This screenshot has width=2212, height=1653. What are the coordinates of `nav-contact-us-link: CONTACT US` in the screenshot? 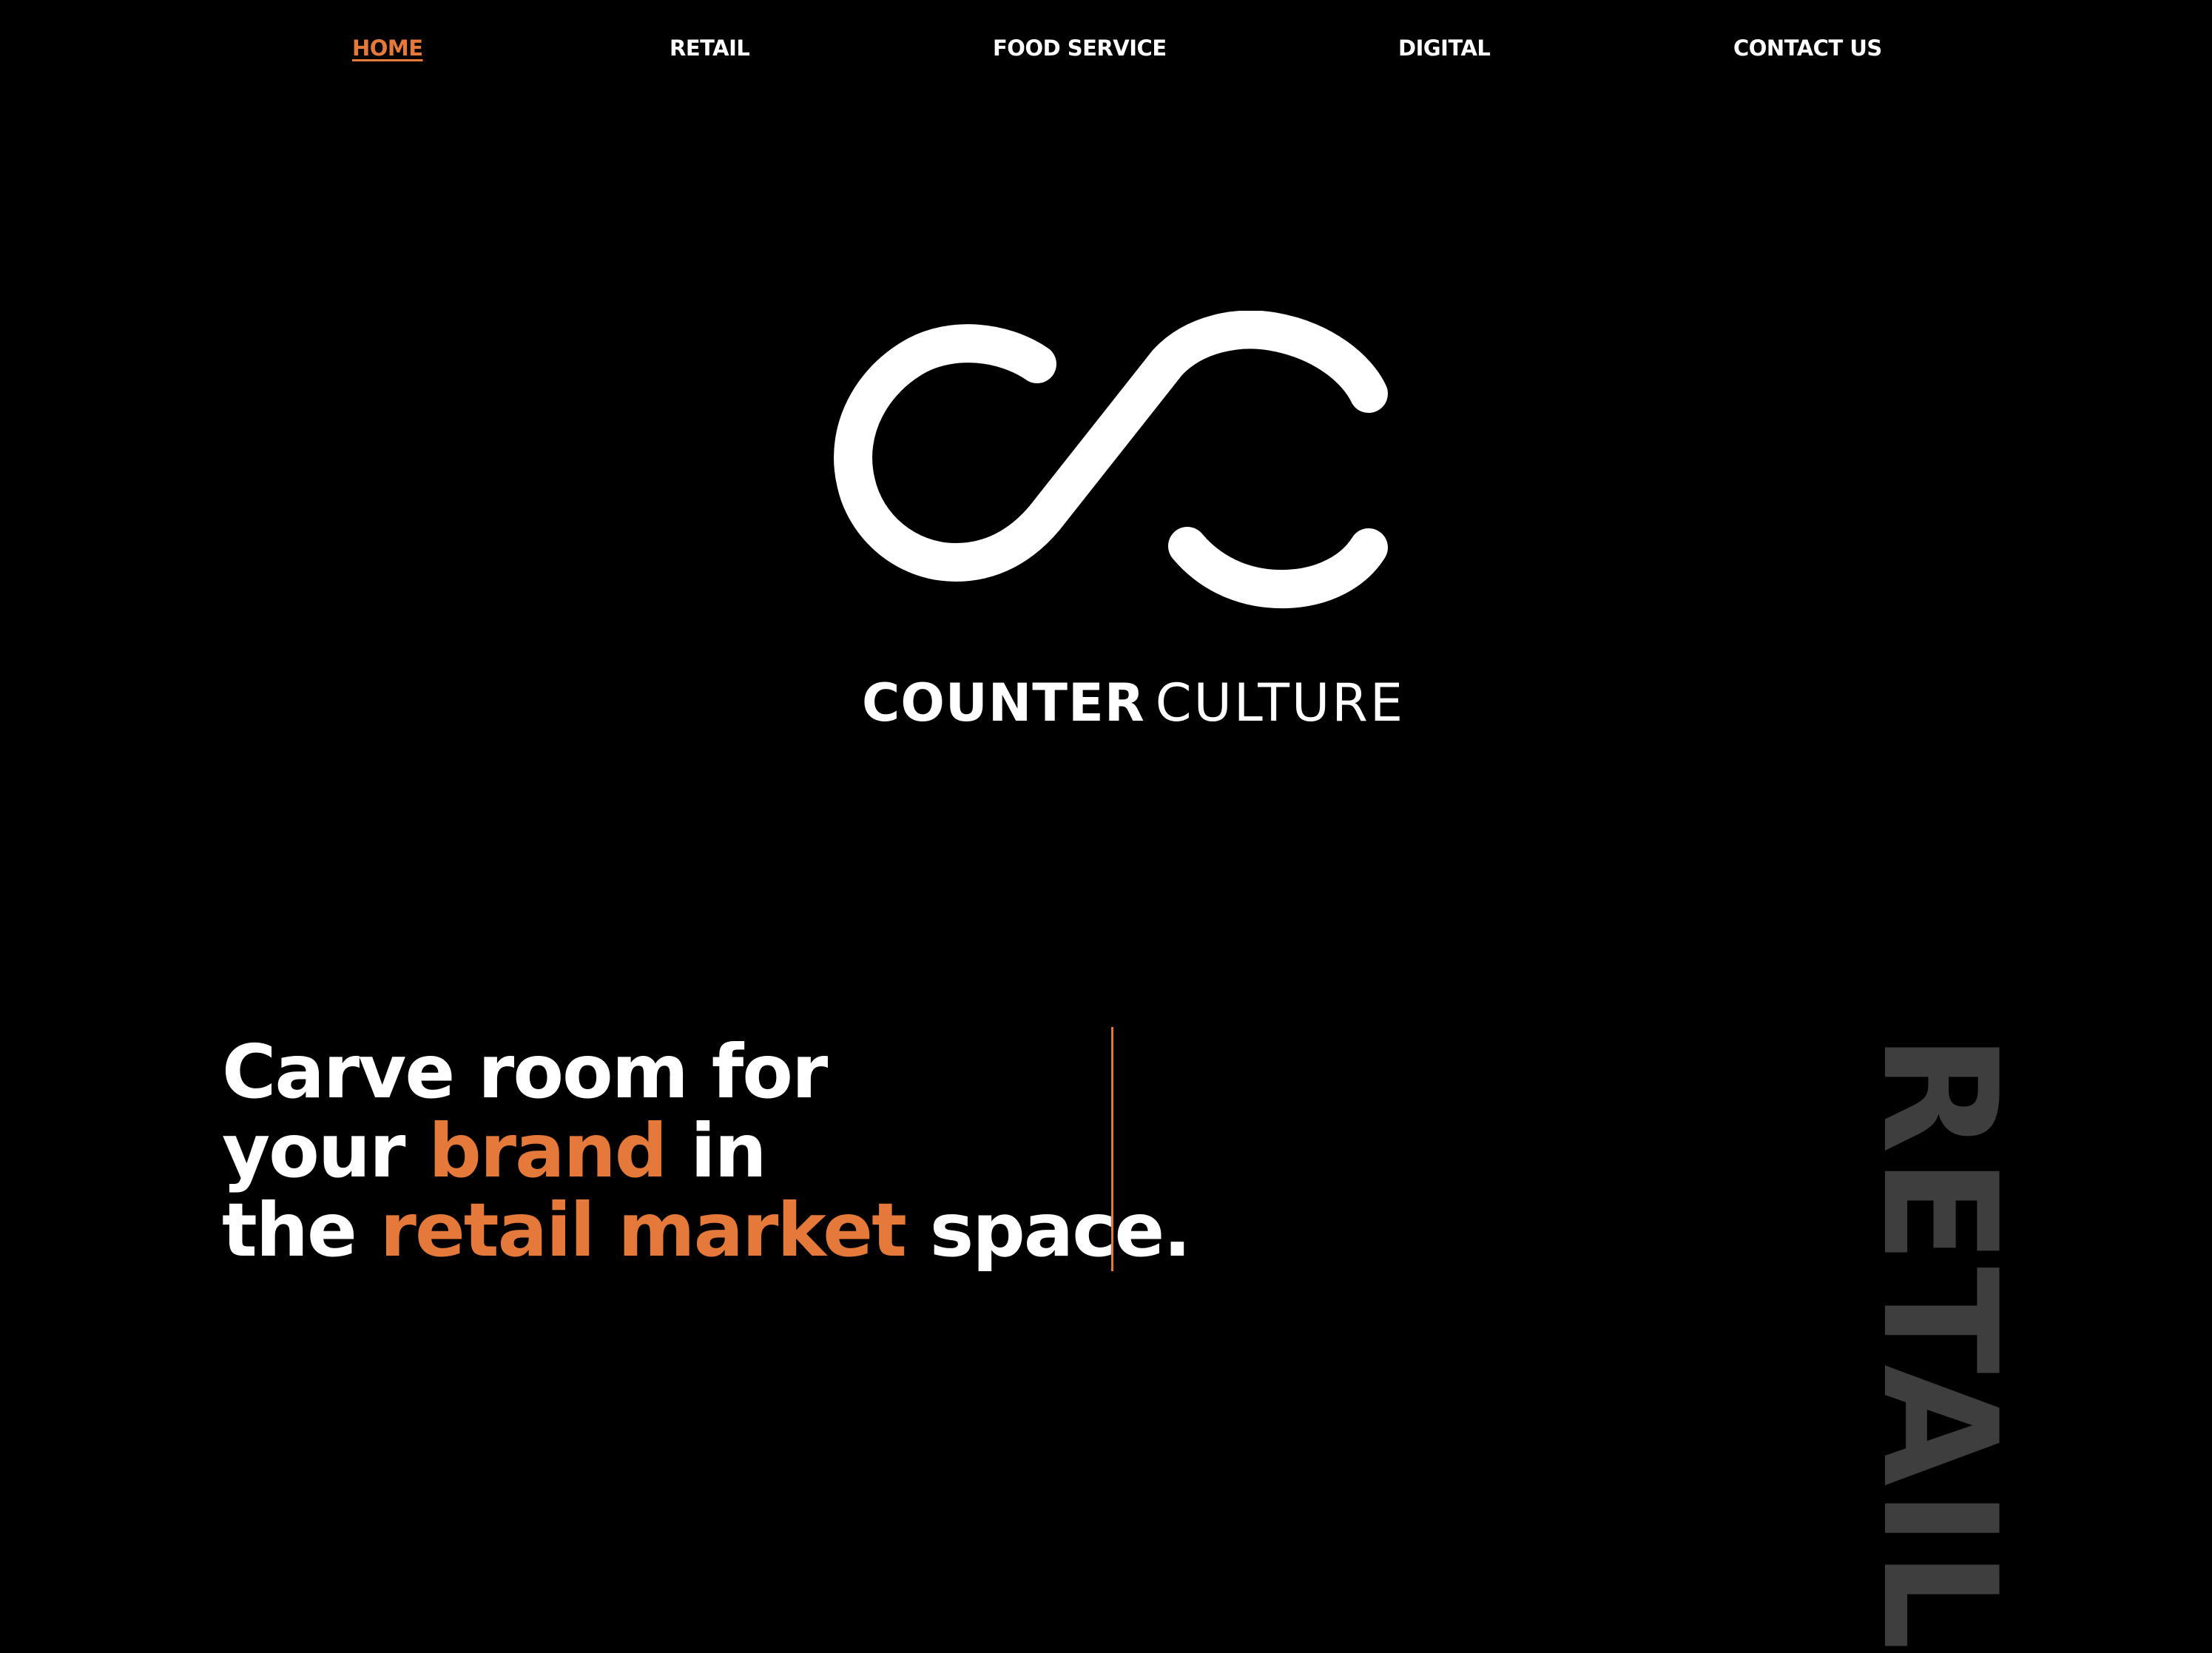 It's located at (1807, 48).